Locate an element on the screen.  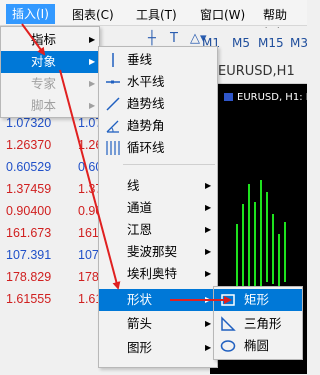
menu-item-triangle: 三角形 is located at coordinates (258, 324).